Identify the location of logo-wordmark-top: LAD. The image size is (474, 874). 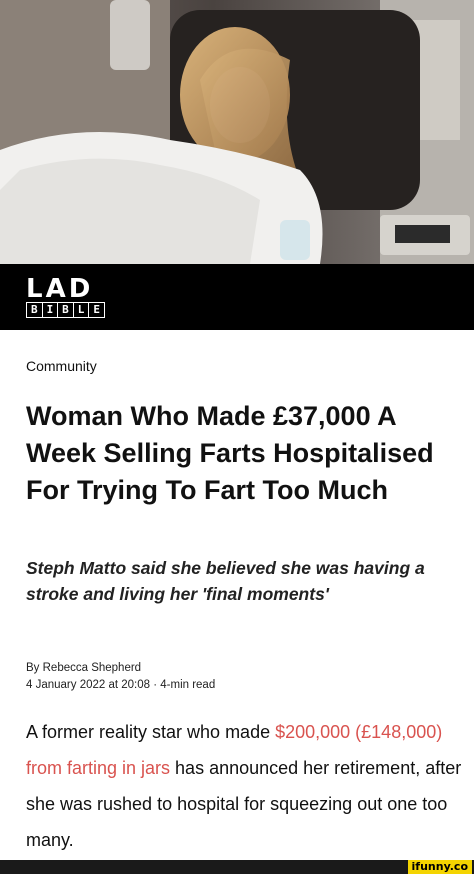
(60, 289).